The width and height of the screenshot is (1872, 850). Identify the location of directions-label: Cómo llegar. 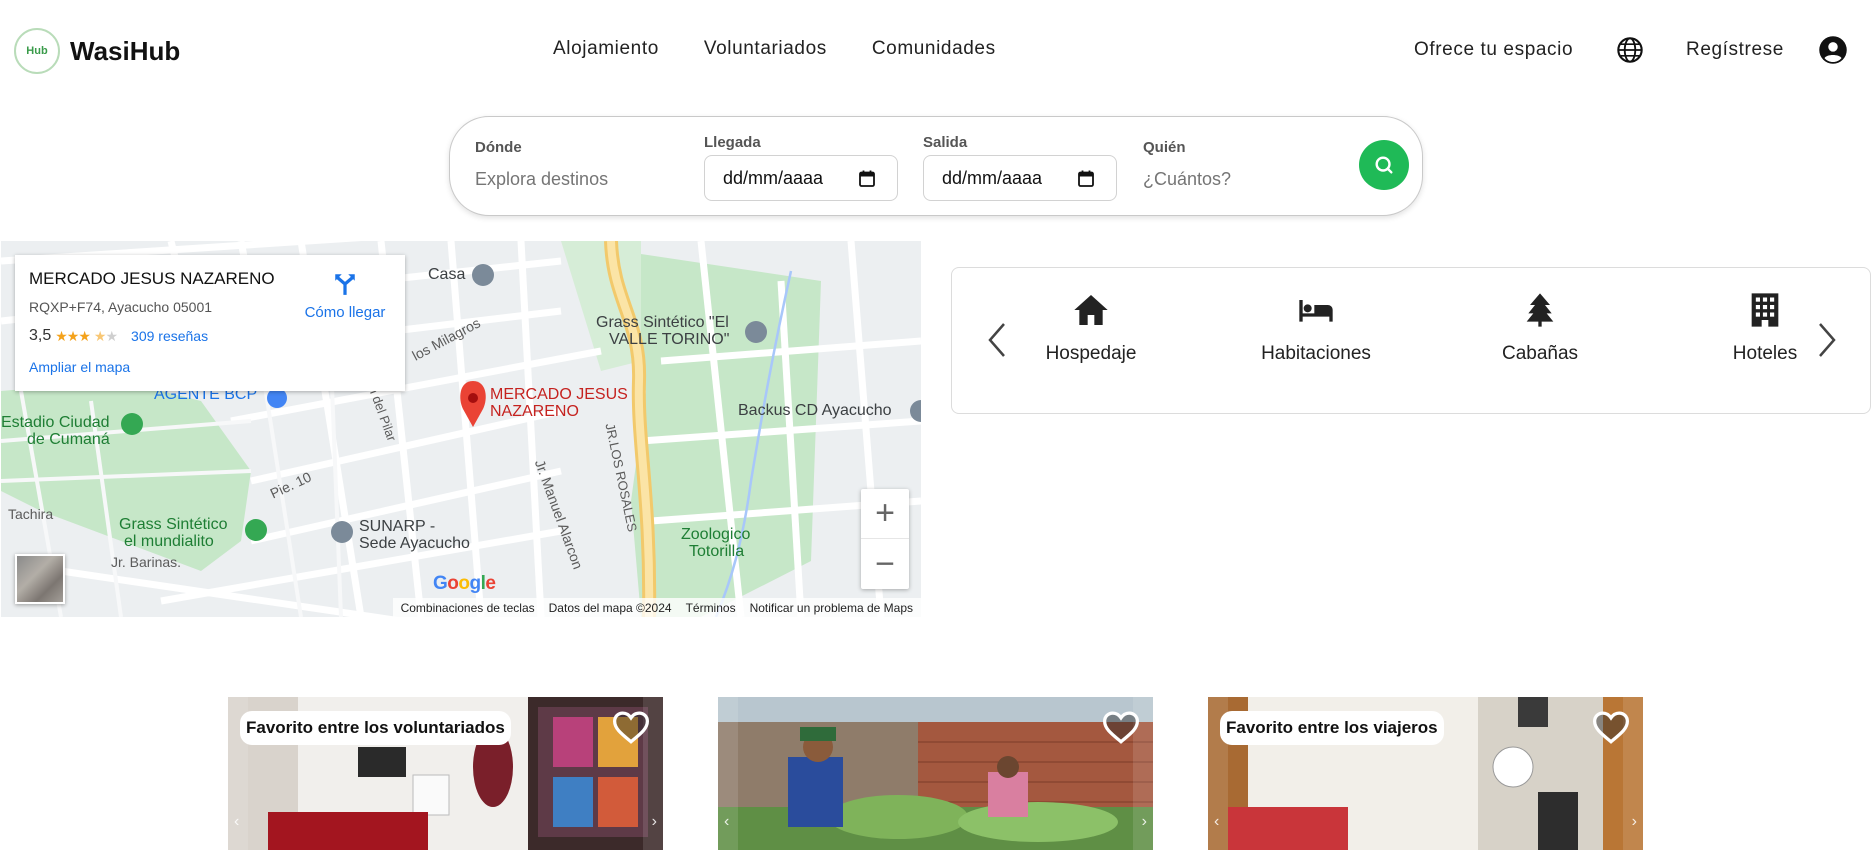
(345, 312).